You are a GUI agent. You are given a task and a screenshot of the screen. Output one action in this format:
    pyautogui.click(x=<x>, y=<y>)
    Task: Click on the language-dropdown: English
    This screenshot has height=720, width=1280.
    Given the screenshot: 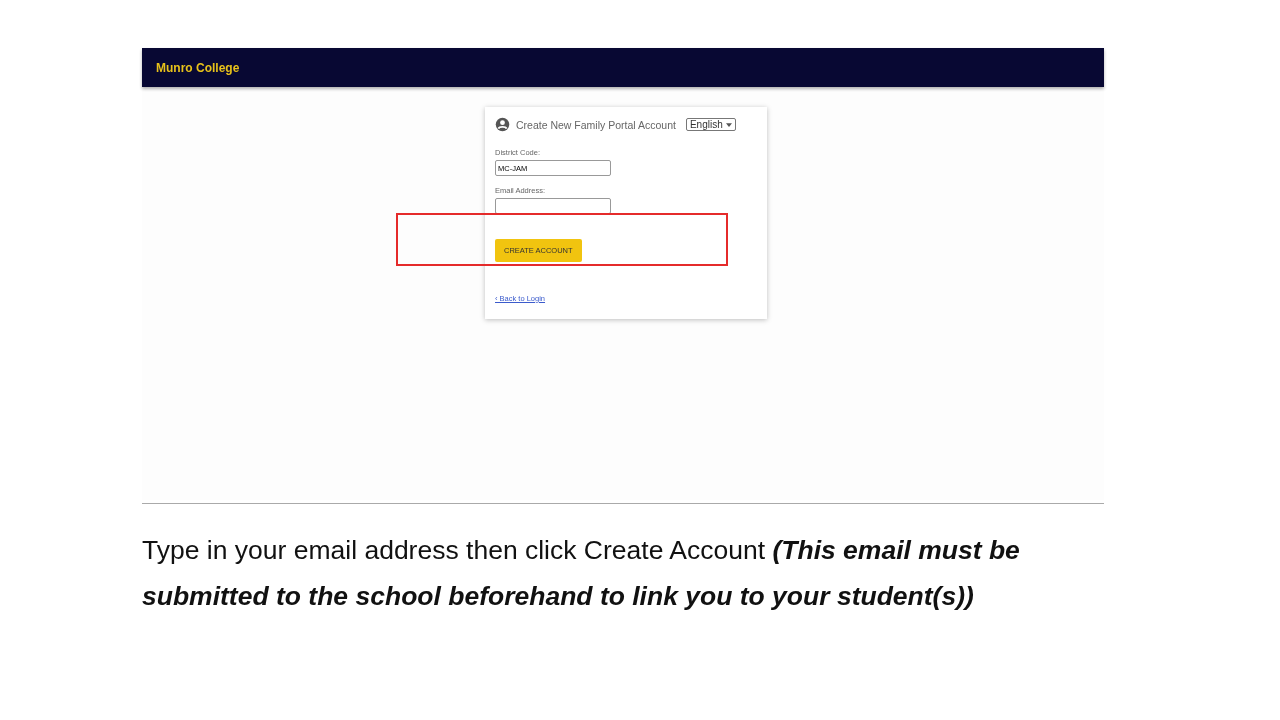 What is the action you would take?
    pyautogui.click(x=710, y=124)
    